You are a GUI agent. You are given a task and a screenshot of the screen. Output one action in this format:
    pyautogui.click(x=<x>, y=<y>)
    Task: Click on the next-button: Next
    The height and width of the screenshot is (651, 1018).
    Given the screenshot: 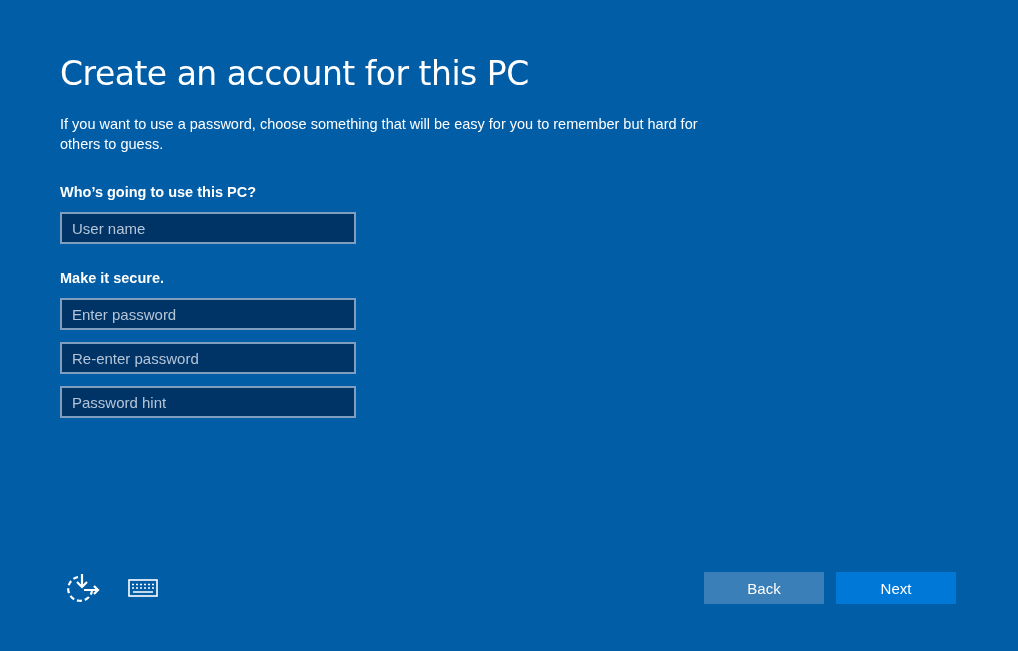 What is the action you would take?
    pyautogui.click(x=896, y=588)
    